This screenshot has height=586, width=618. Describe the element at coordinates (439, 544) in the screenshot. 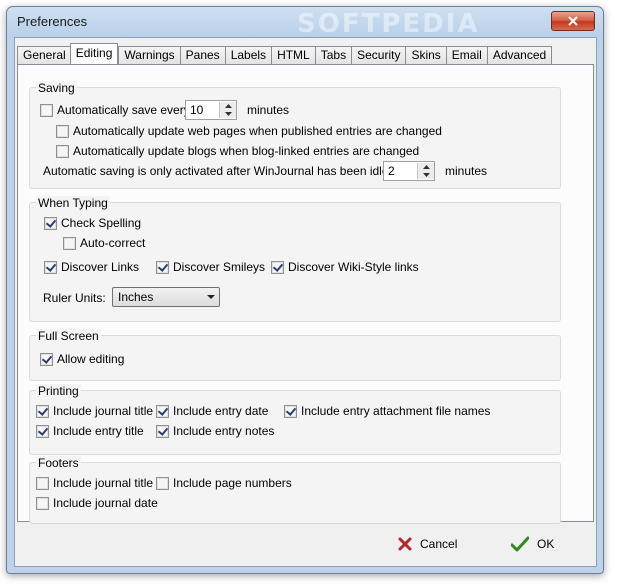

I see `cancel-label: Cancel` at that location.